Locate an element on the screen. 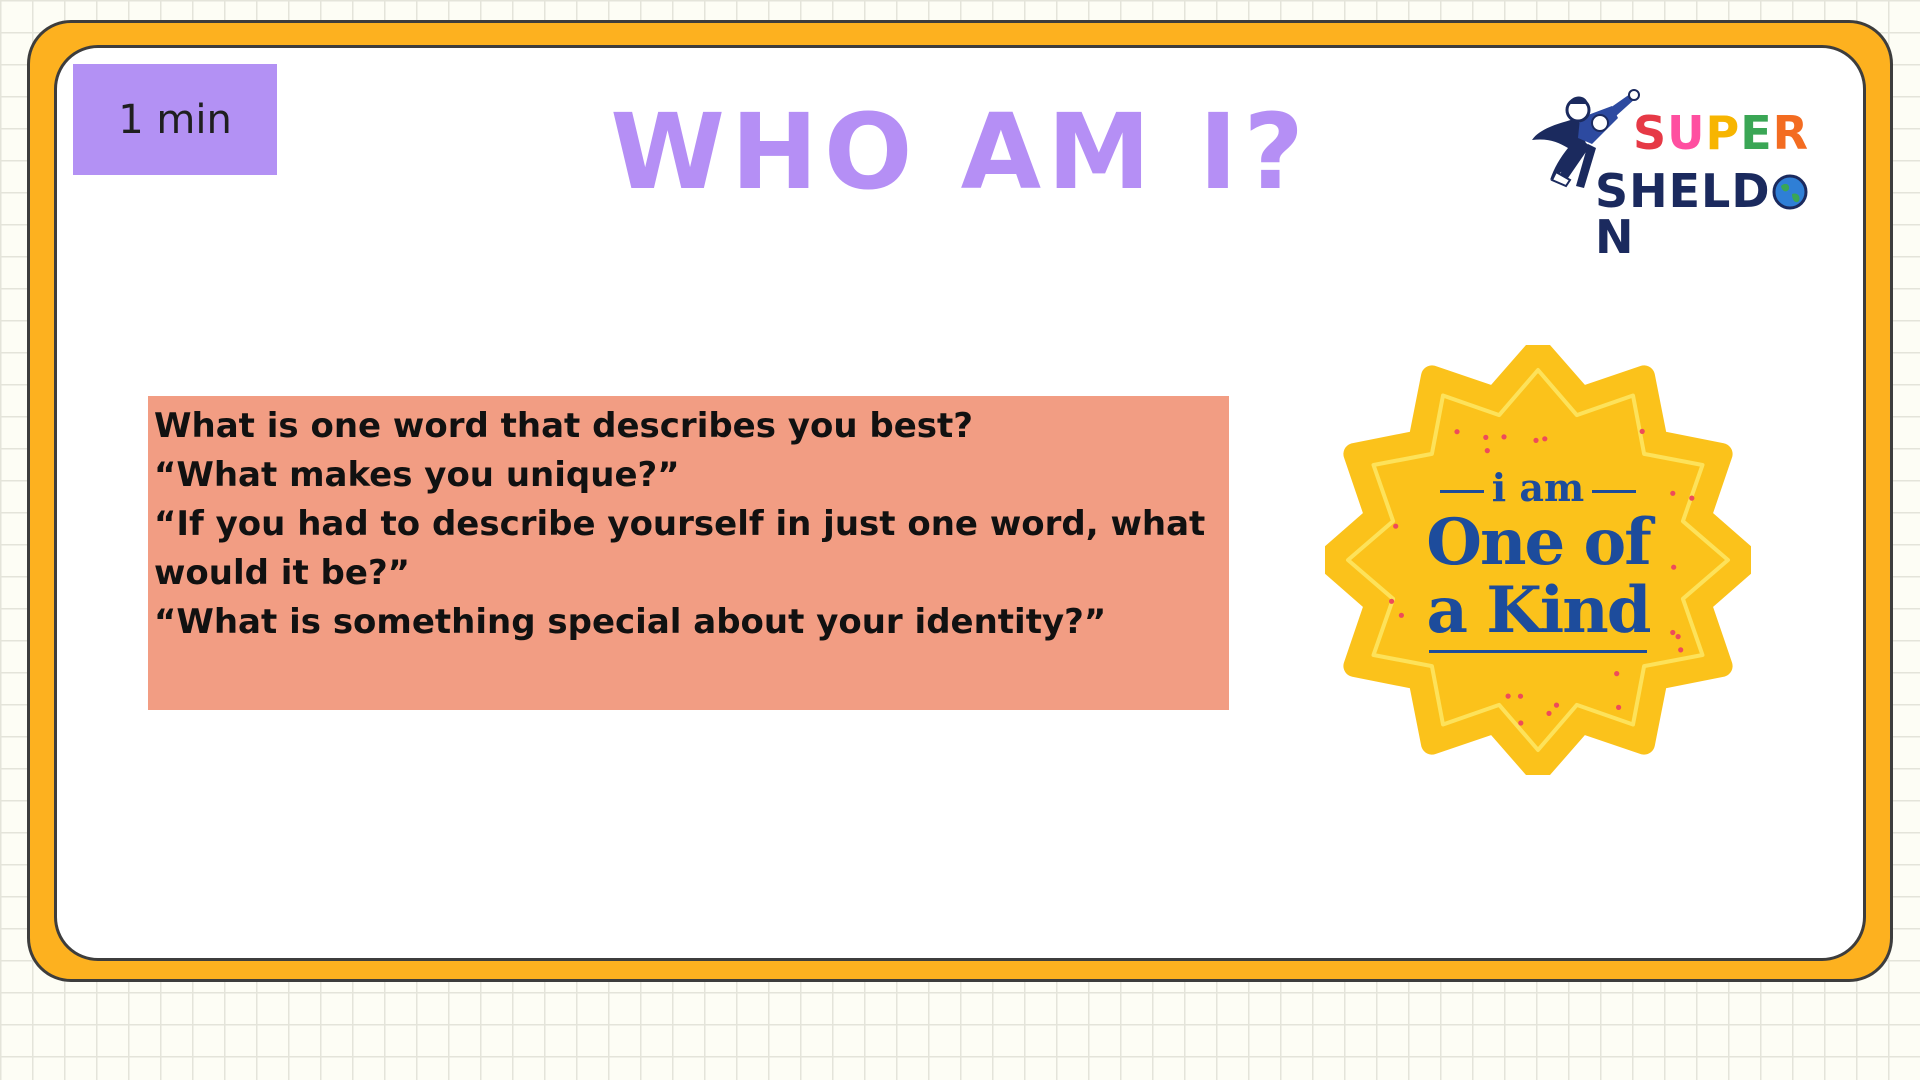 The image size is (1920, 1080). badge-line-a-kind: a Kind is located at coordinates (1539, 610).